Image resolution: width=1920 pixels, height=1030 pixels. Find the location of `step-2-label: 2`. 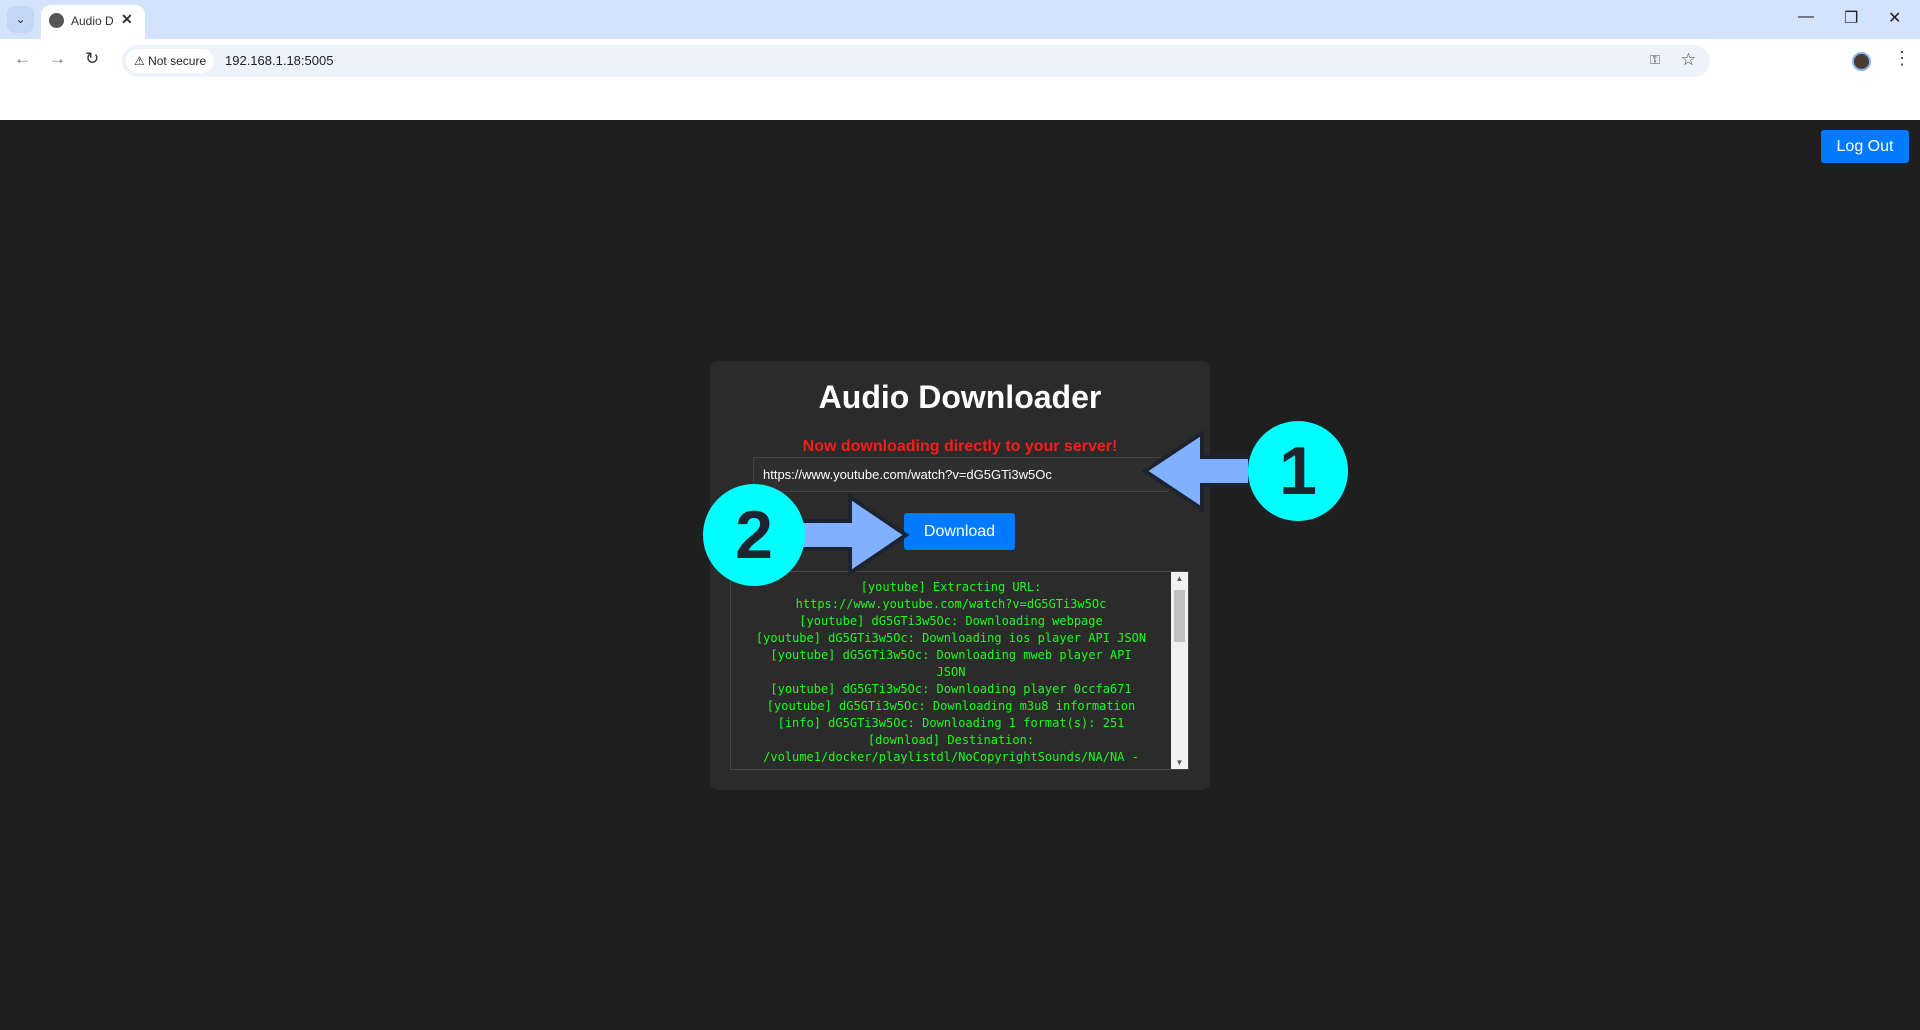

step-2-label: 2 is located at coordinates (754, 535).